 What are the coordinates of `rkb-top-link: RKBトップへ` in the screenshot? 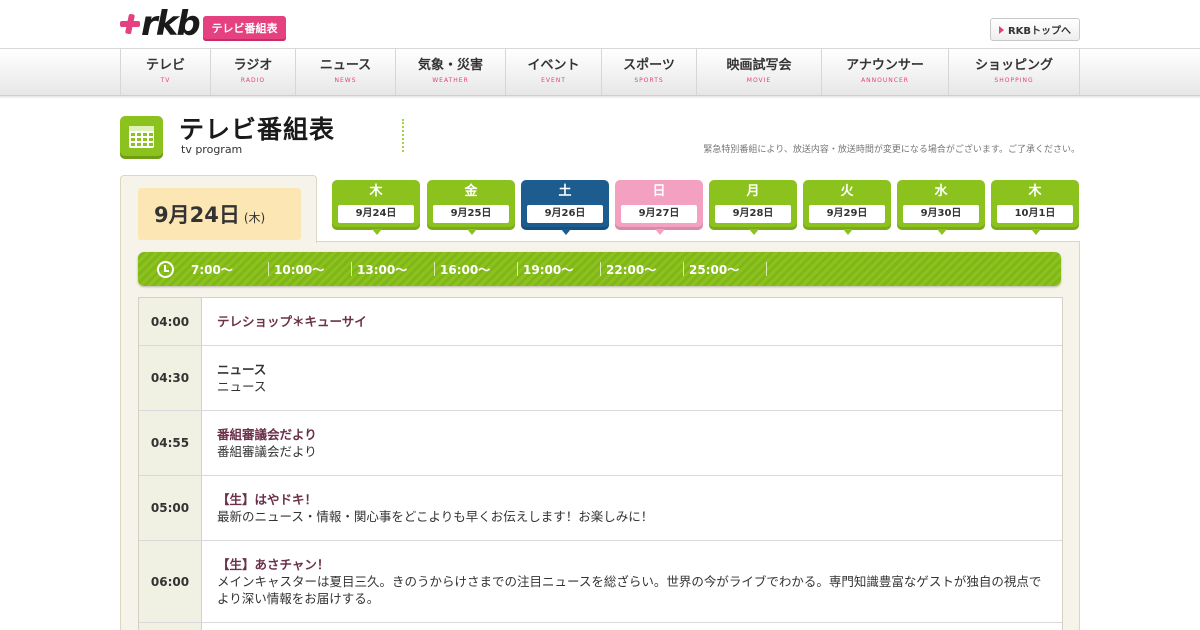 It's located at (1035, 29).